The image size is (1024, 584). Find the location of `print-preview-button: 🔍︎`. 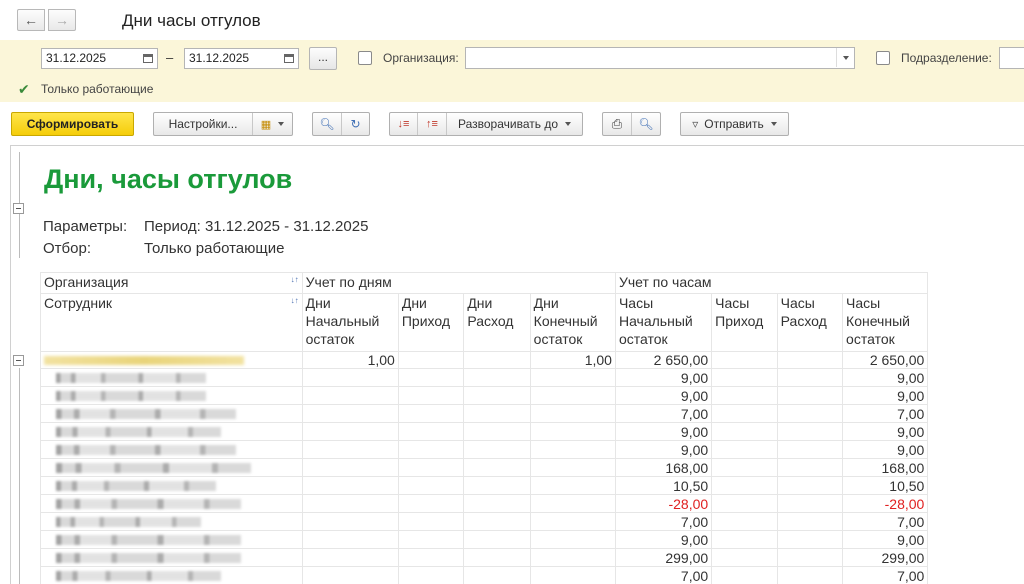

print-preview-button: 🔍︎ is located at coordinates (646, 124).